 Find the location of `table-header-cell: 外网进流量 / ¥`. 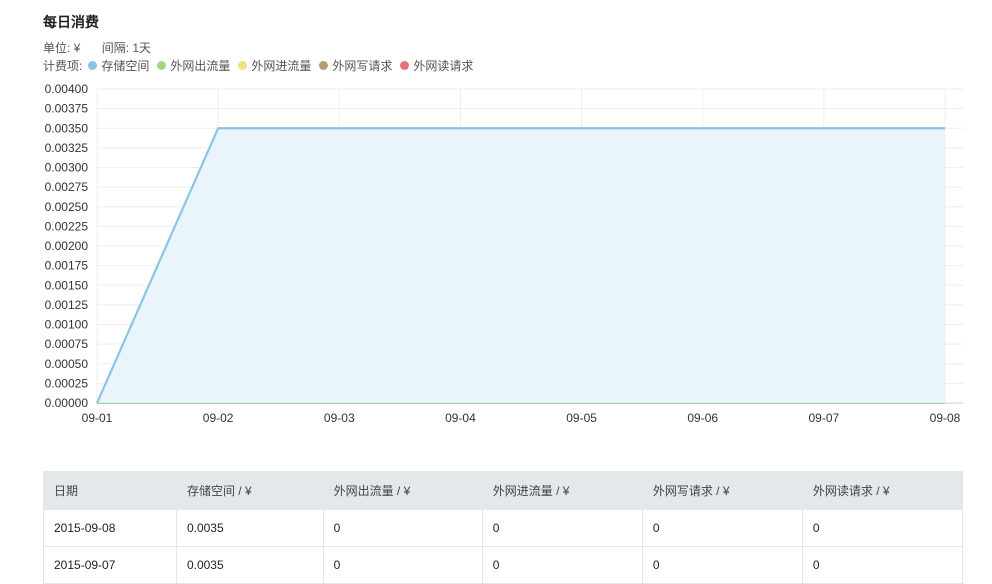

table-header-cell: 外网进流量 / ¥ is located at coordinates (562, 490).